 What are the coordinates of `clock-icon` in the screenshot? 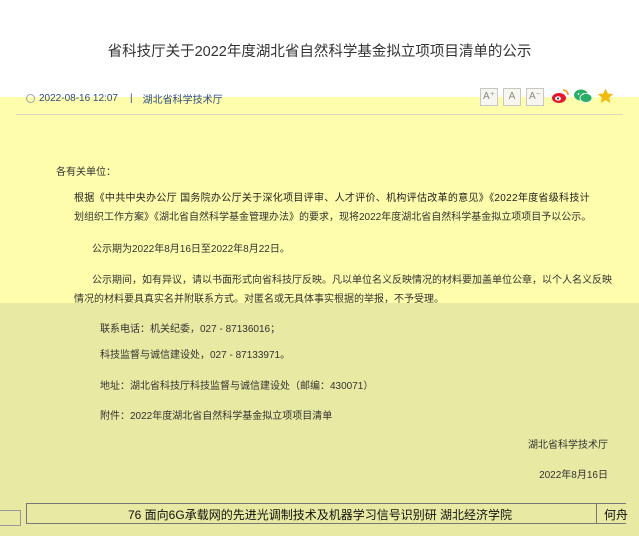 It's located at (30, 98).